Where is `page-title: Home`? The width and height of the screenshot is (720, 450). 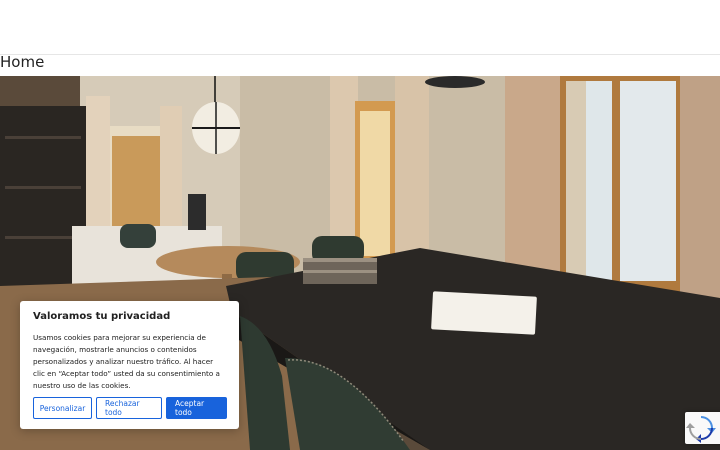 page-title: Home is located at coordinates (22, 62).